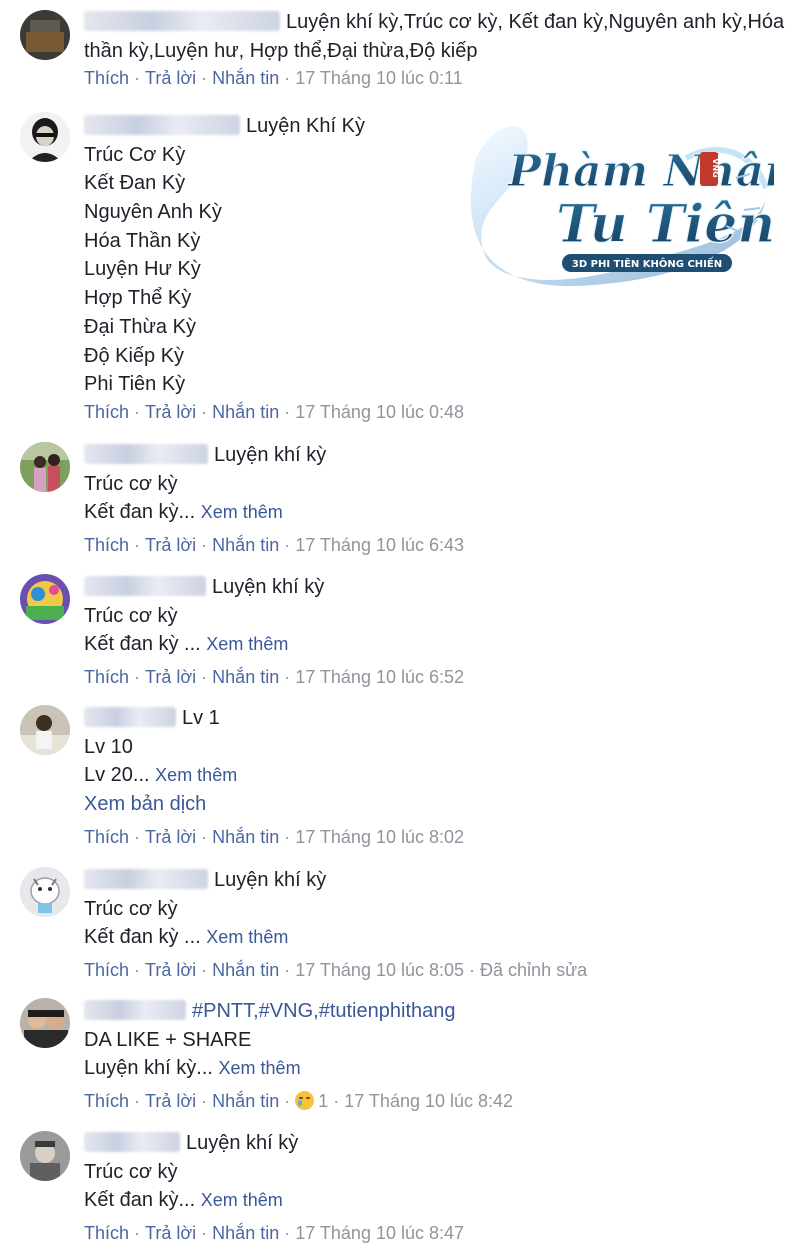 This screenshot has width=800, height=1248. What do you see at coordinates (324, 1011) in the screenshot?
I see `hashtags-link: #PNTT,#VNG,#tutienphithang` at bounding box center [324, 1011].